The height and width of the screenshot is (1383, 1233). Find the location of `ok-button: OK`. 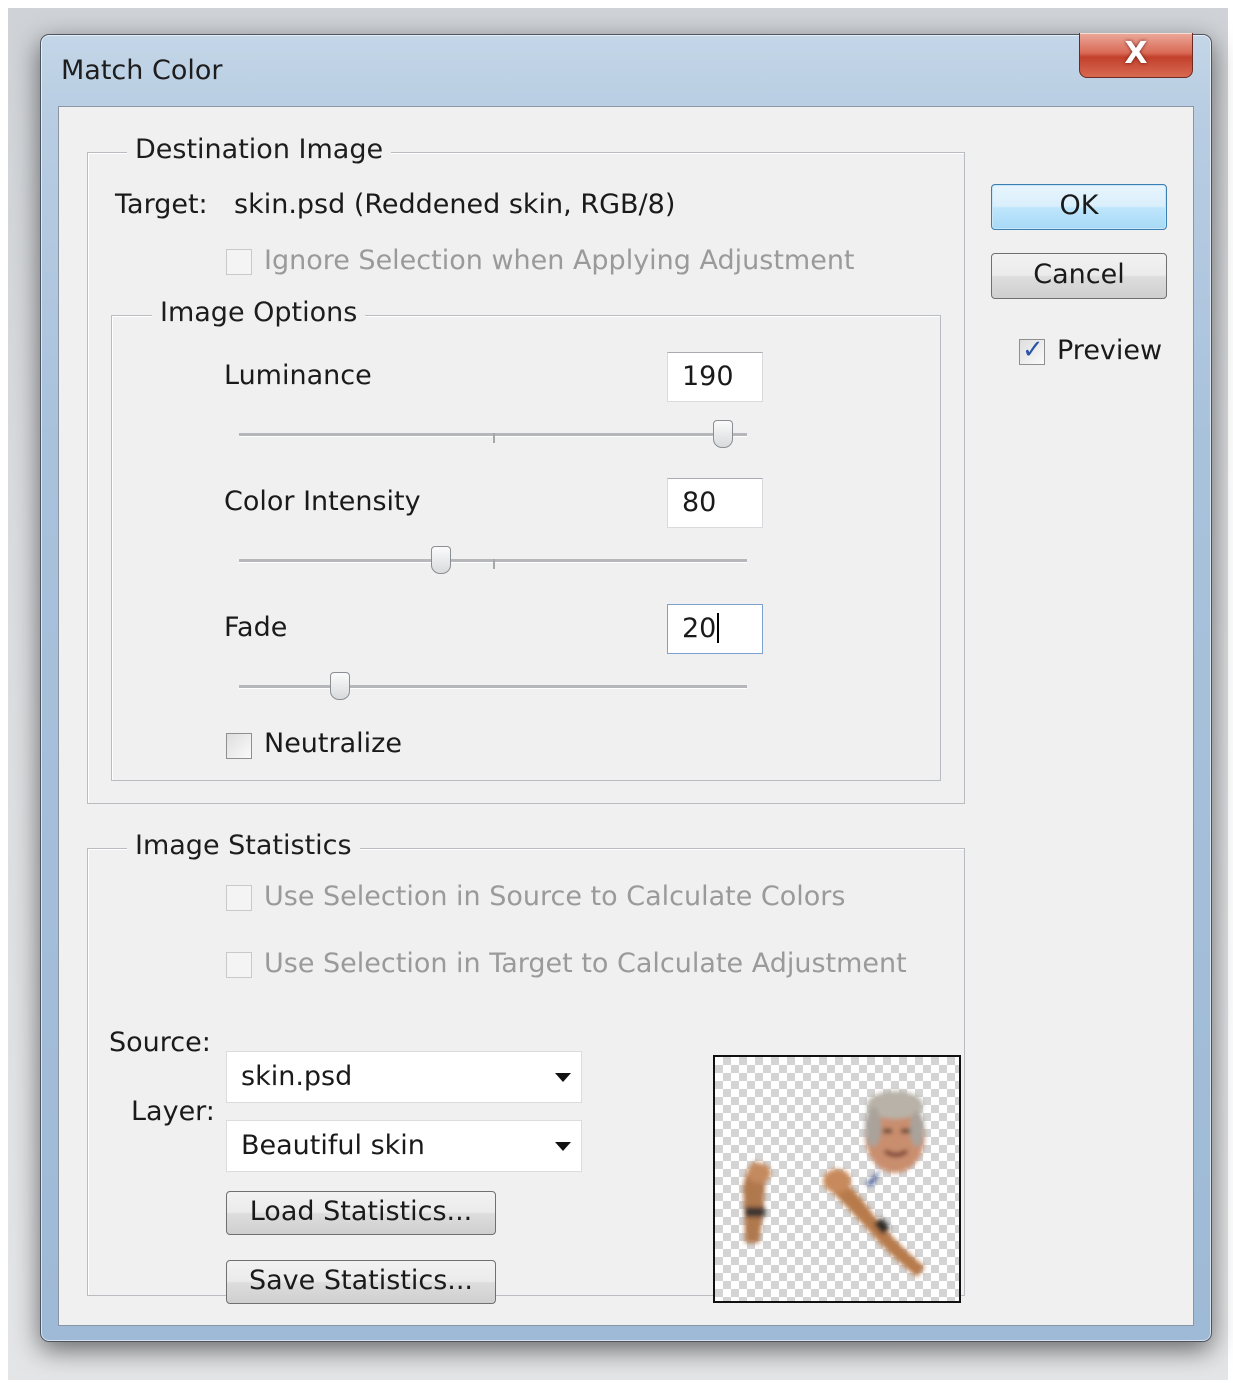

ok-button: OK is located at coordinates (1079, 207).